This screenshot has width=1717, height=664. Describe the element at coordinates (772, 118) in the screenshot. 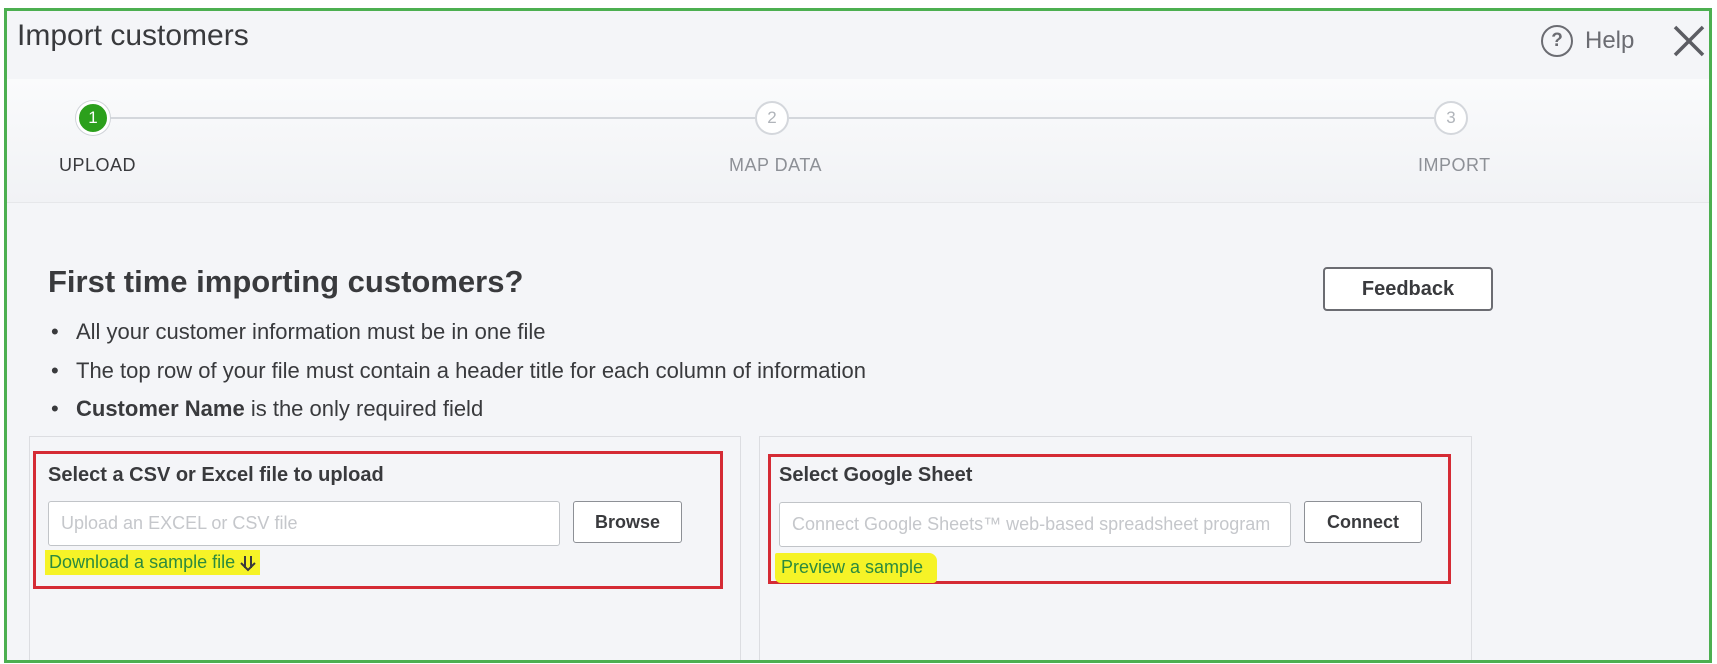

I see `step-2-indicator: 2` at that location.